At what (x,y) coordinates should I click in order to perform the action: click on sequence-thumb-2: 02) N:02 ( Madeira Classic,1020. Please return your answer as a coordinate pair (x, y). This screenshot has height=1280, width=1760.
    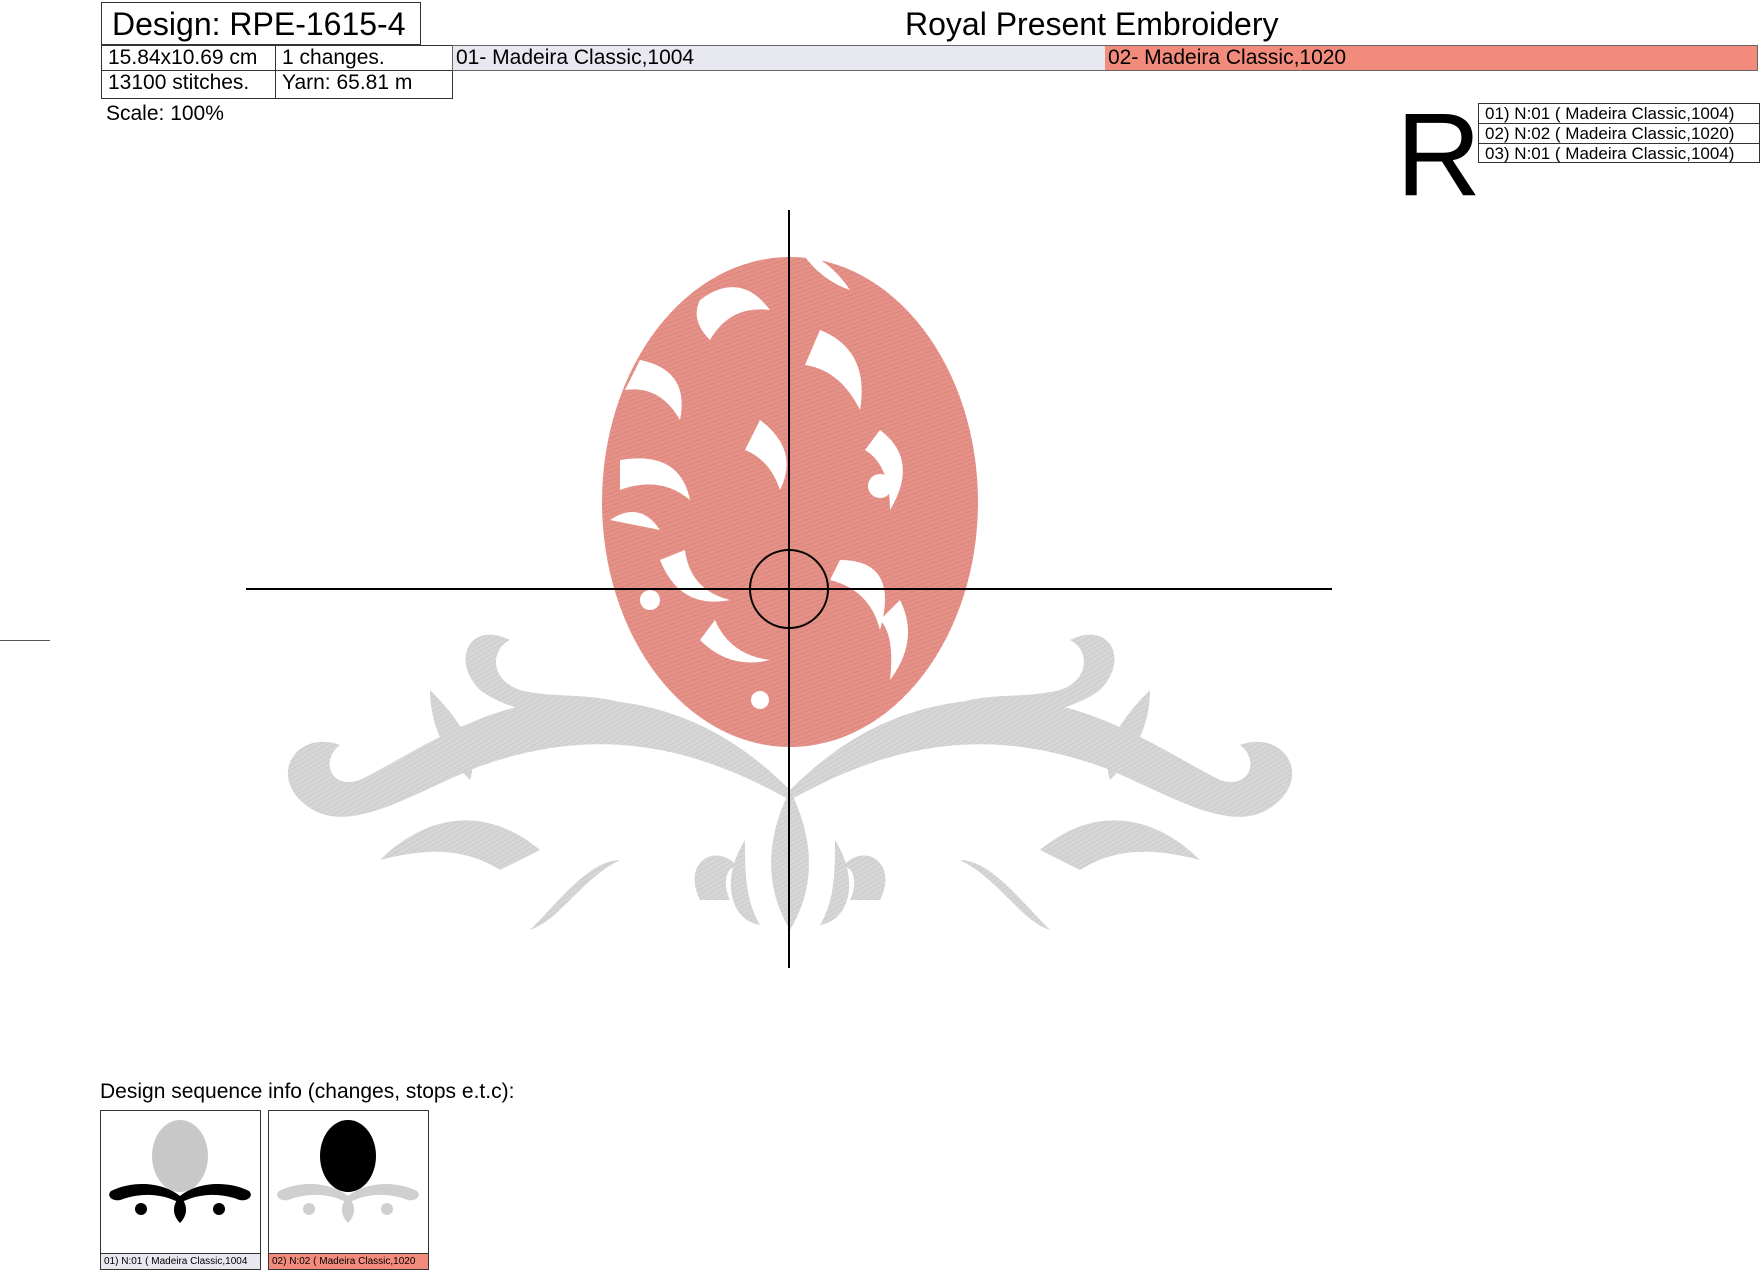
    Looking at the image, I should click on (348, 1190).